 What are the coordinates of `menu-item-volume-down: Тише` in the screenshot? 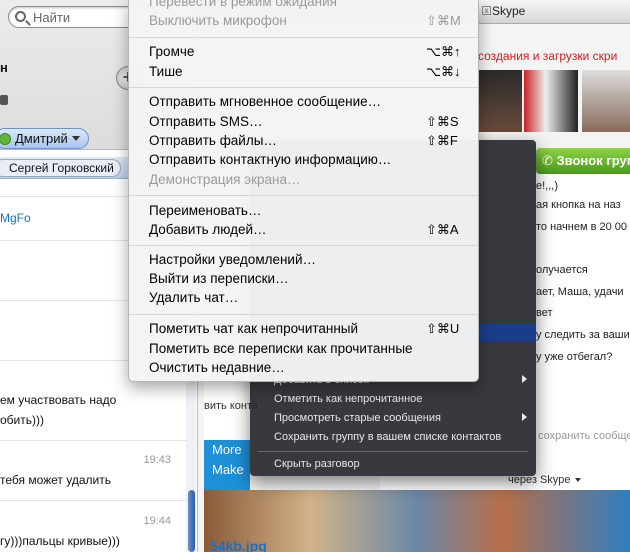 It's located at (166, 71).